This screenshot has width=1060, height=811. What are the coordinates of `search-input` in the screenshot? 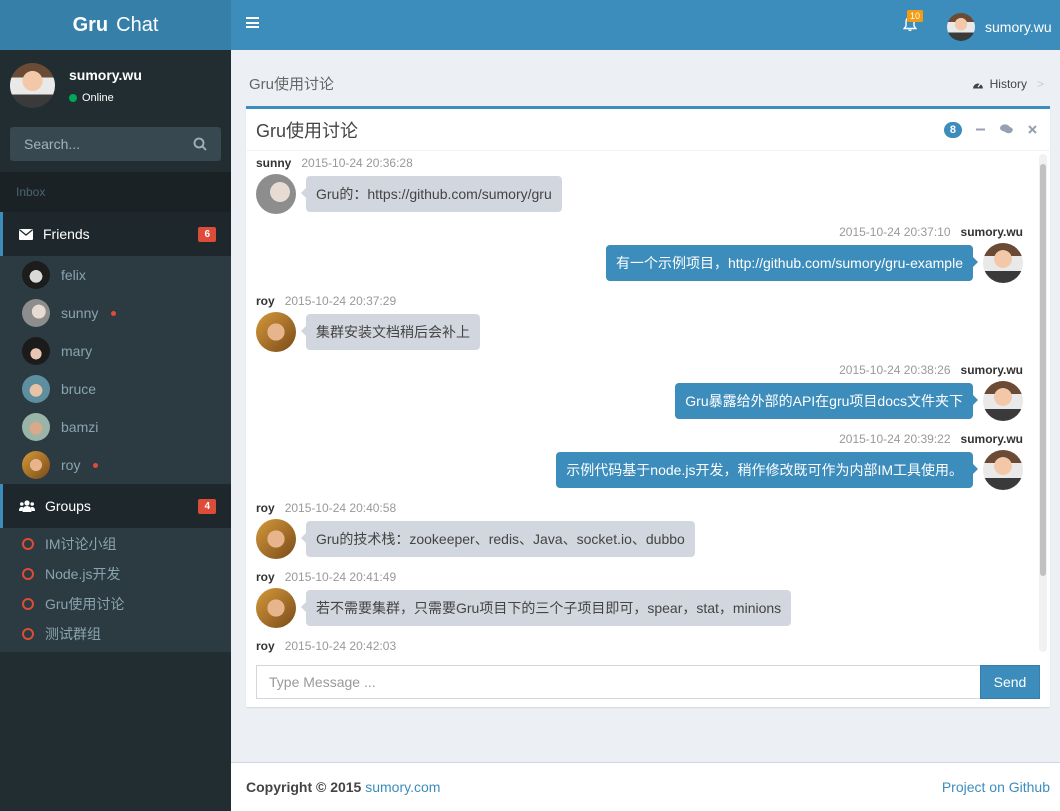 It's located at (99, 144).